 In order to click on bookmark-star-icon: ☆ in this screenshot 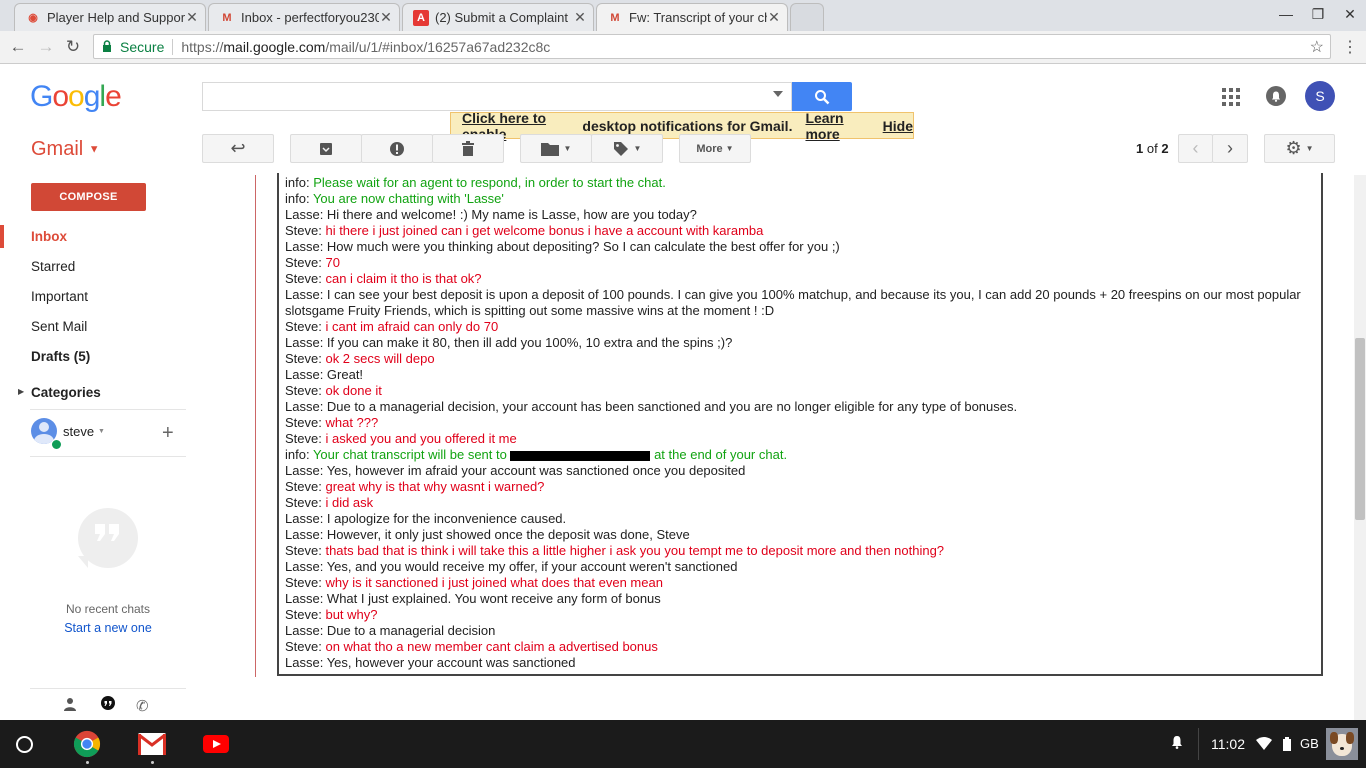, I will do `click(1317, 47)`.